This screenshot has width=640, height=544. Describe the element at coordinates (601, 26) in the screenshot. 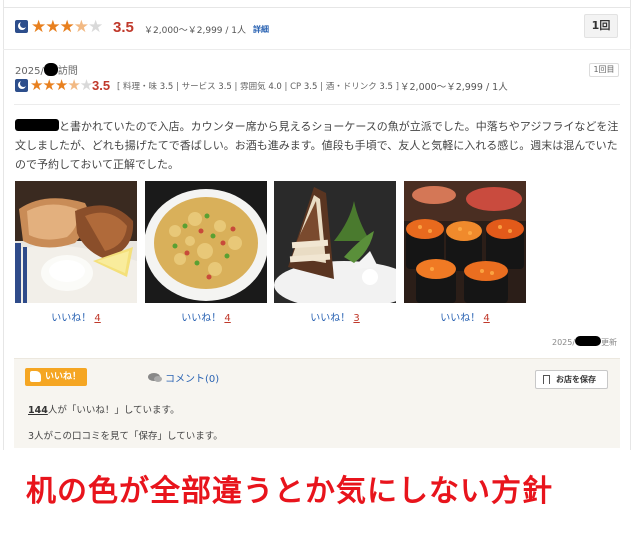

I see `visit-count-button: 1回` at that location.